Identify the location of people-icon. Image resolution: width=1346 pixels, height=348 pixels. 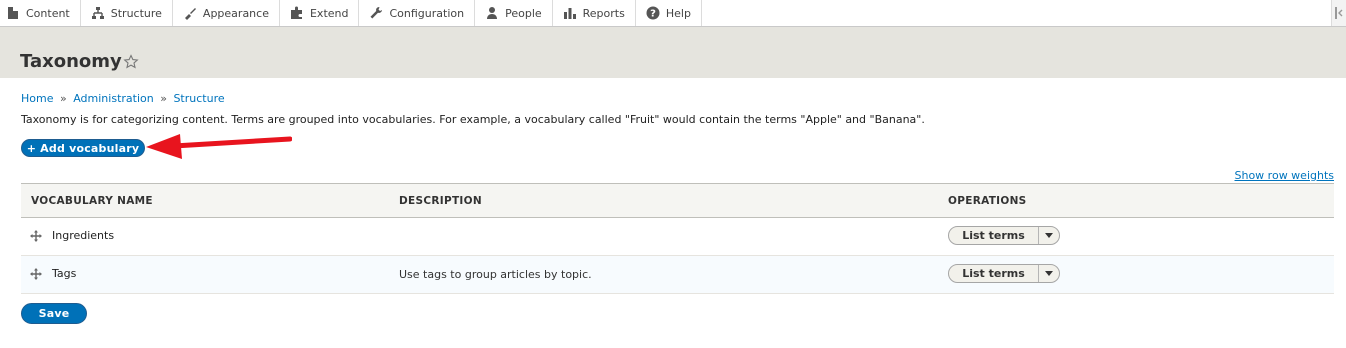
(492, 13).